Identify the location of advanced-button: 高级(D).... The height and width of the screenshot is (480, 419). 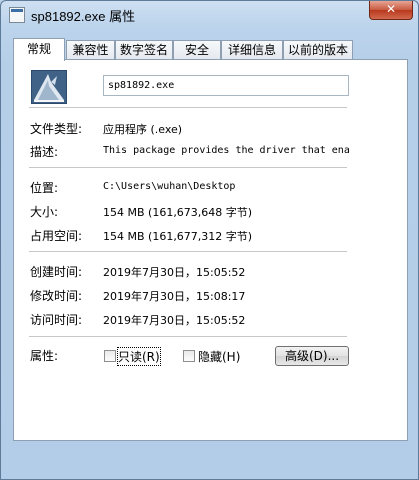
(312, 356).